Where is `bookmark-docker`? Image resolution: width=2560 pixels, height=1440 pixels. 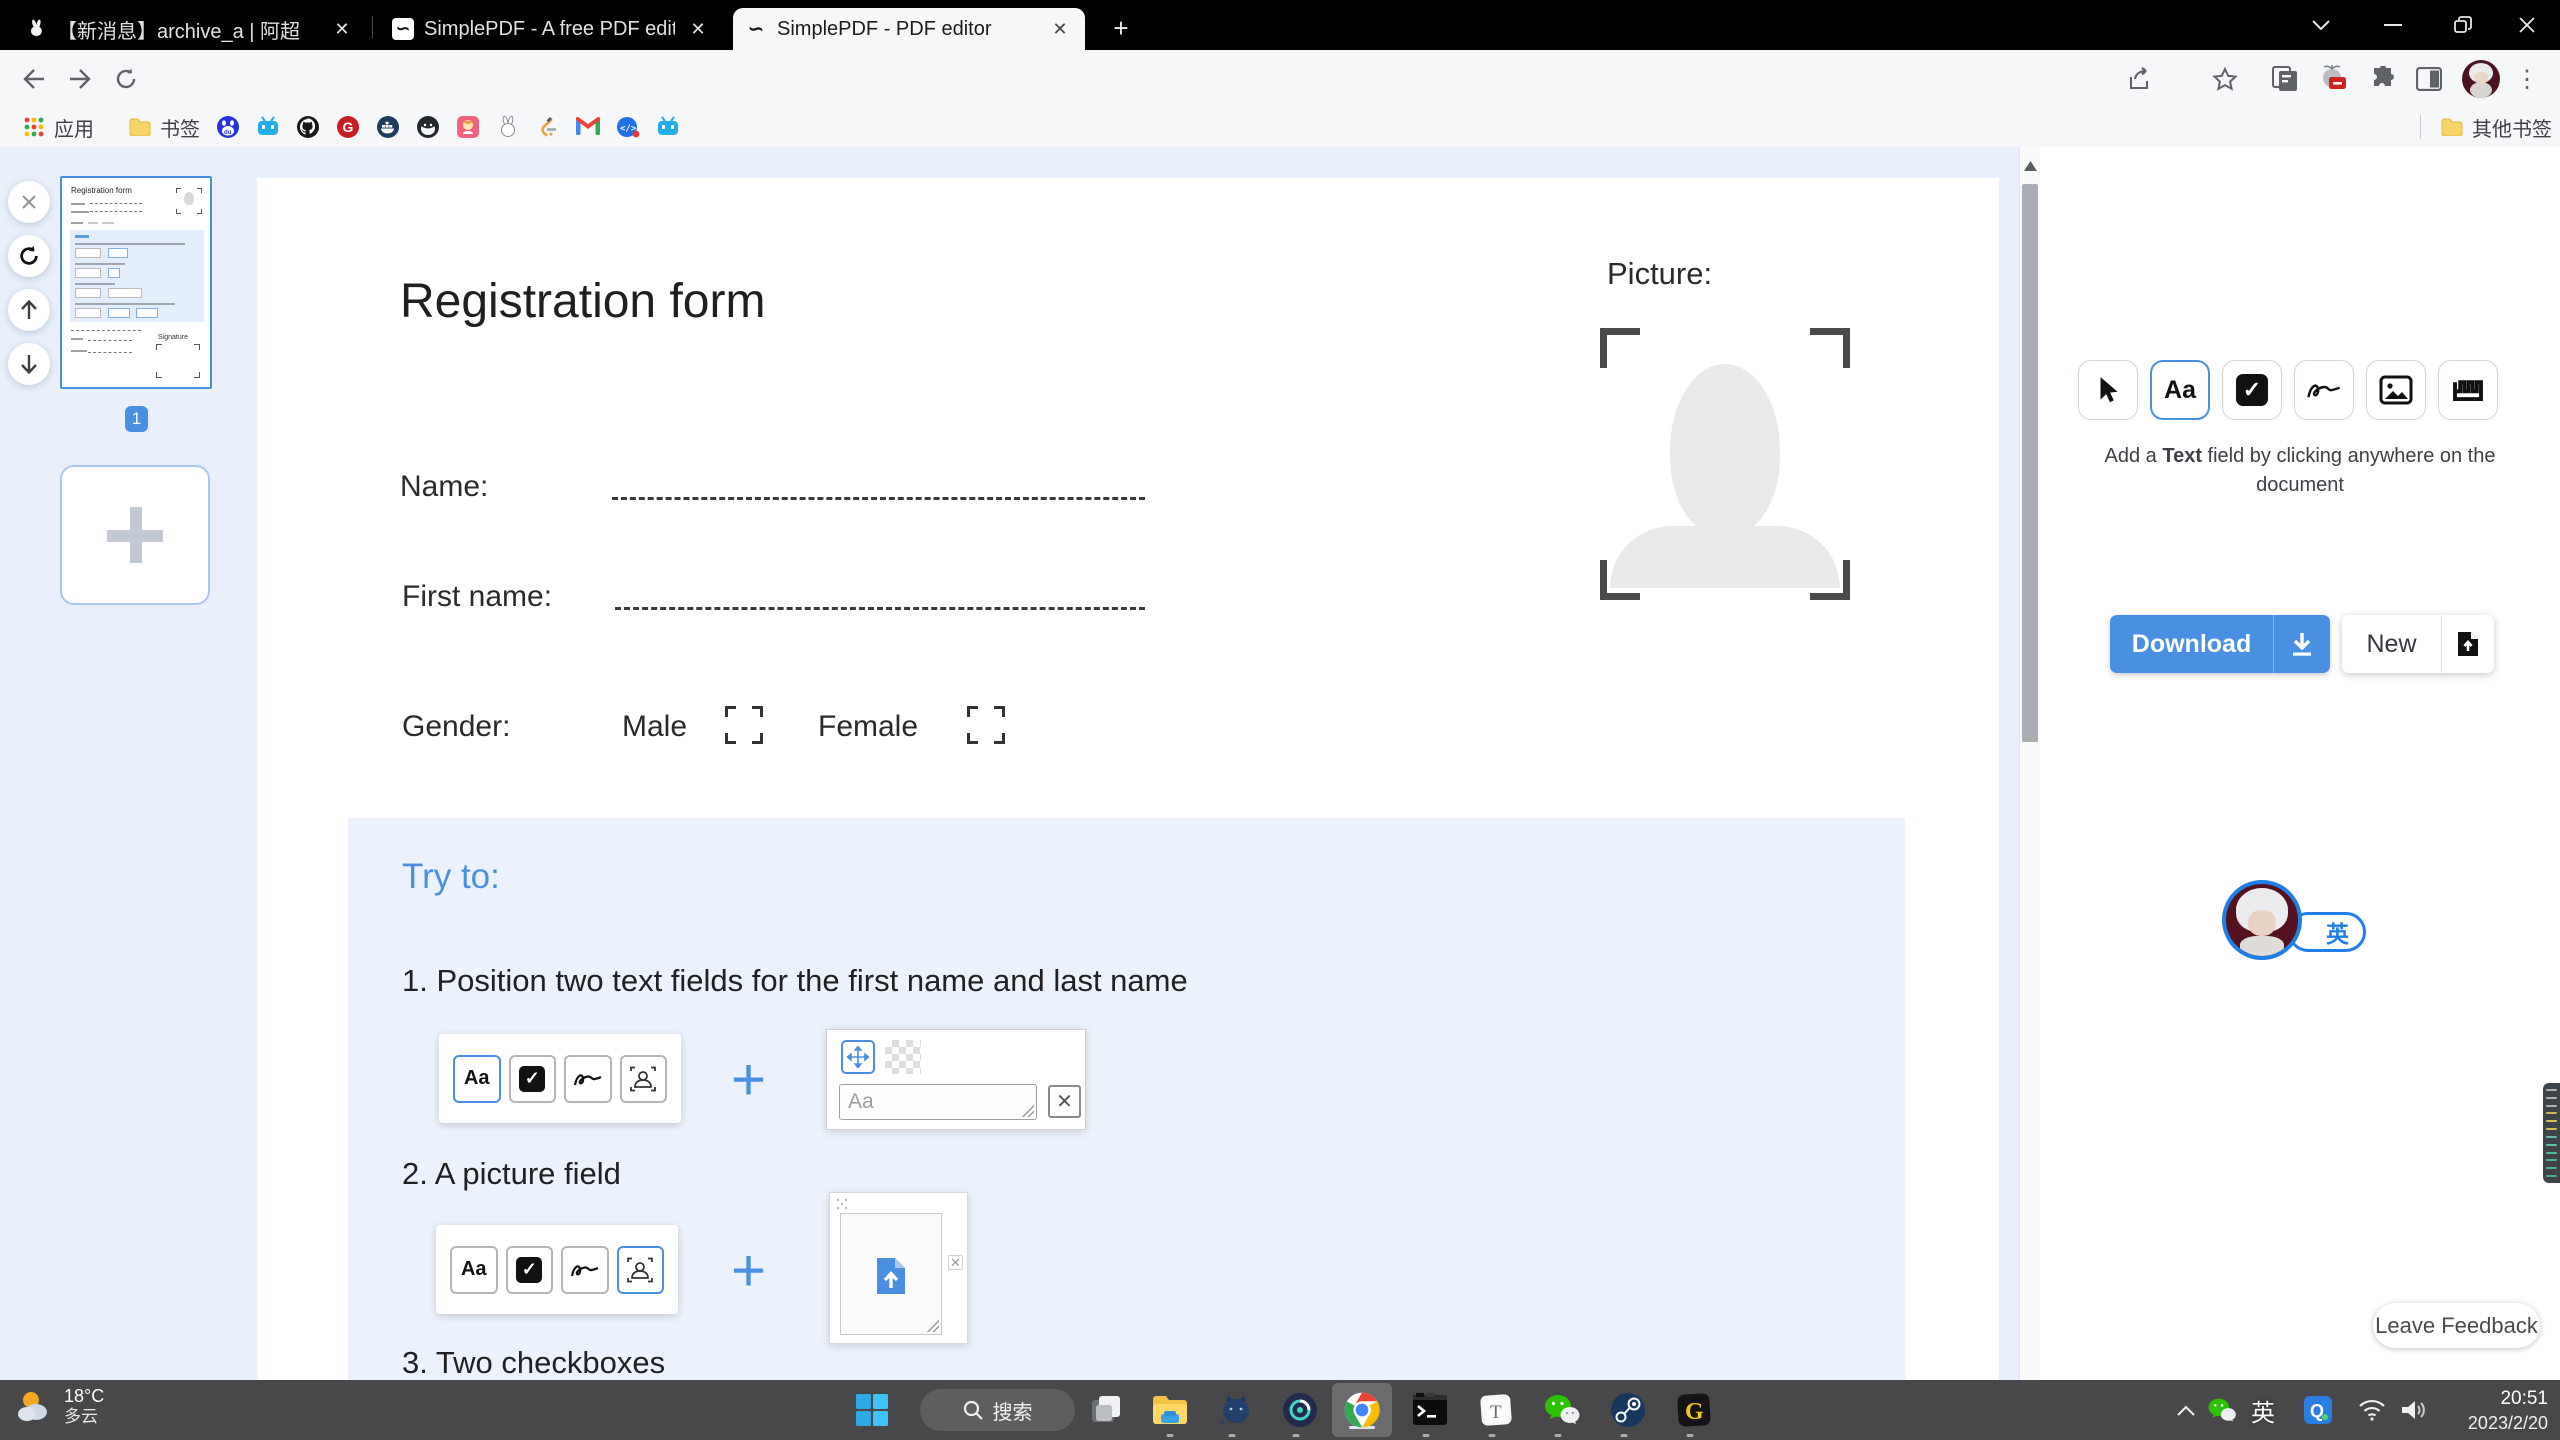
bookmark-docker is located at coordinates (388, 127).